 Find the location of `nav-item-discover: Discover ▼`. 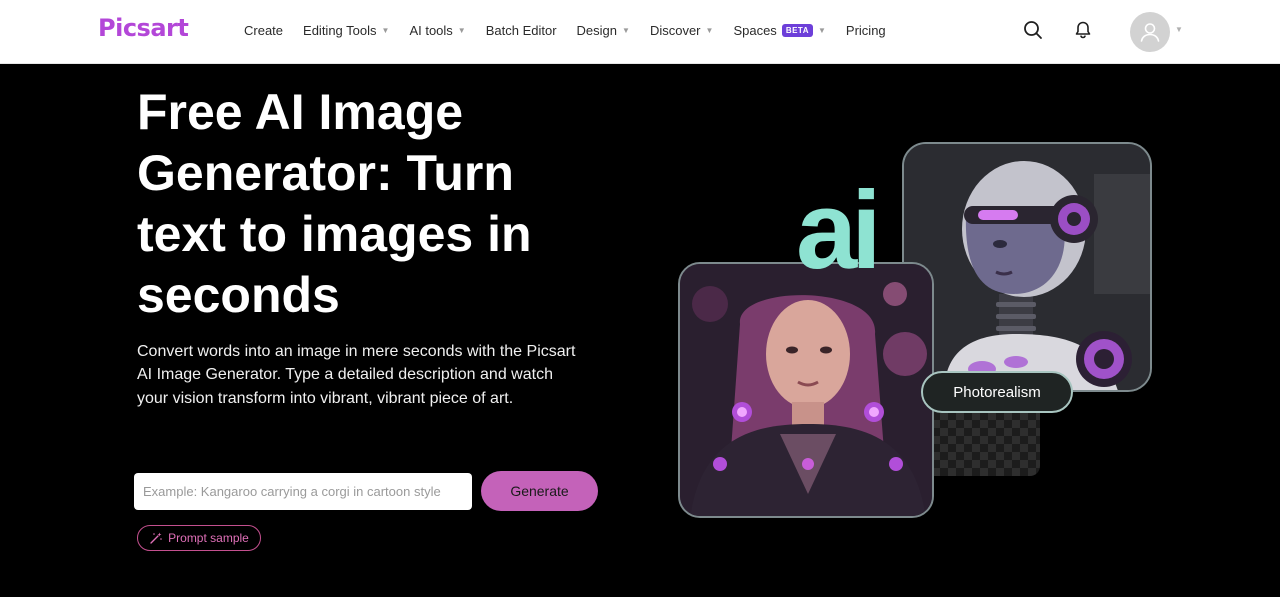

nav-item-discover: Discover ▼ is located at coordinates (682, 30).